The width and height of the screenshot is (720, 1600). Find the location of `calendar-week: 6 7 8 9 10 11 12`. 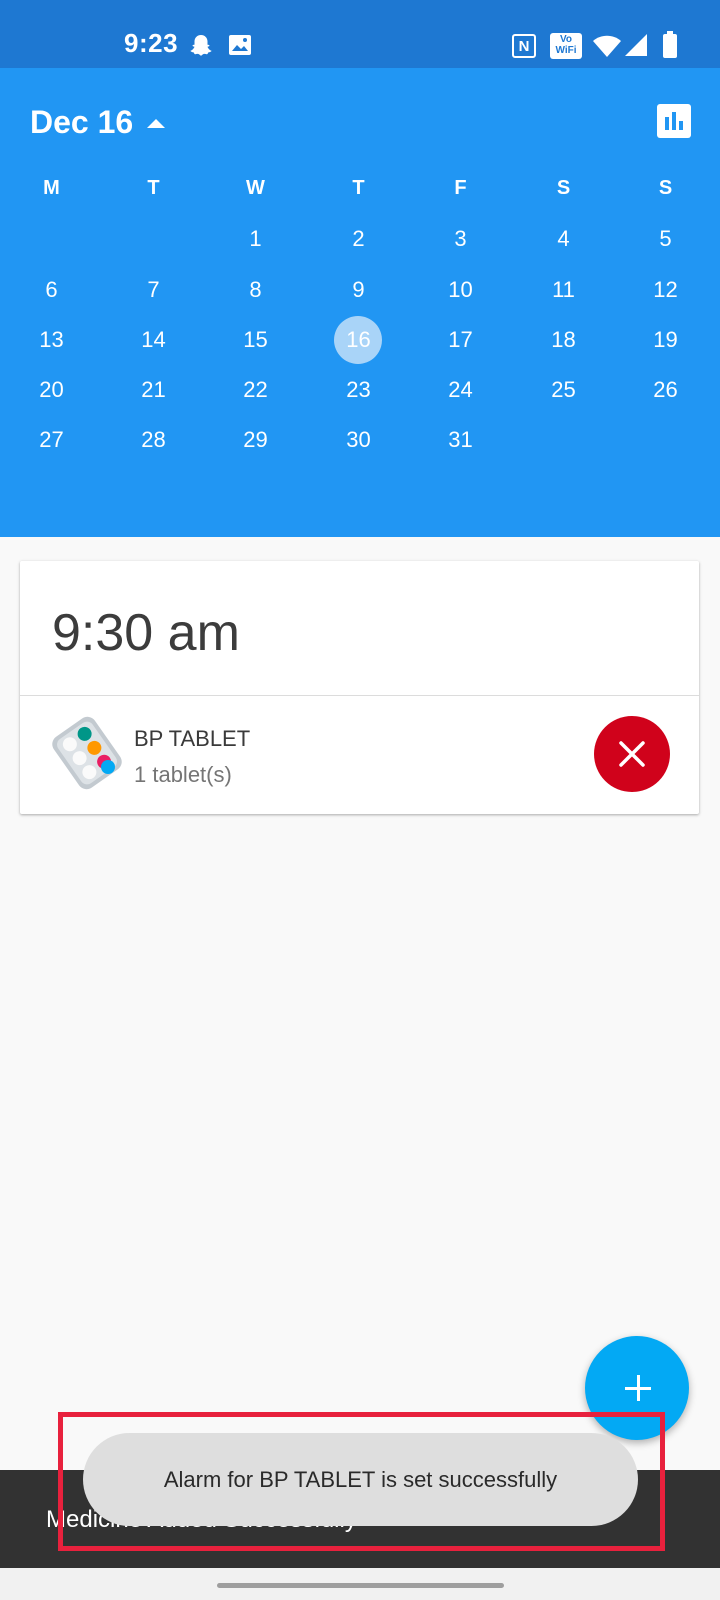

calendar-week: 6 7 8 9 10 11 12 is located at coordinates (360, 290).